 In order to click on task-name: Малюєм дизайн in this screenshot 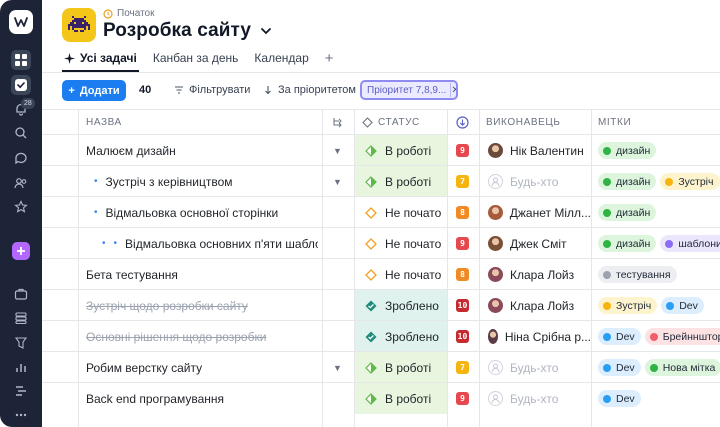, I will do `click(202, 150)`.